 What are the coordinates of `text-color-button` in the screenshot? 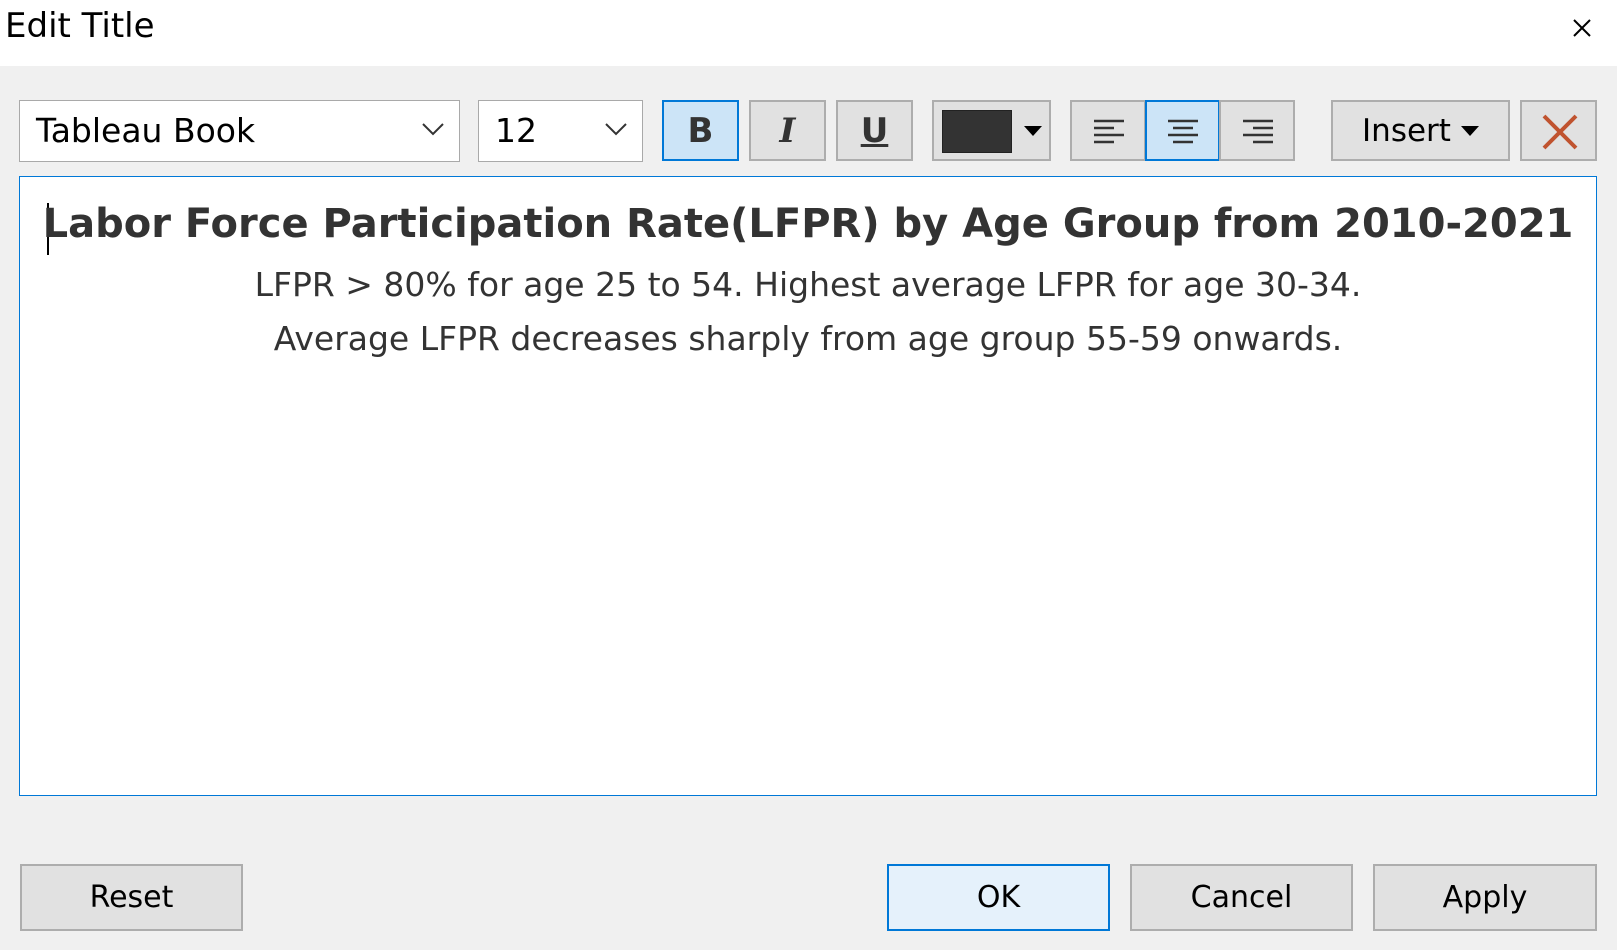 It's located at (991, 130).